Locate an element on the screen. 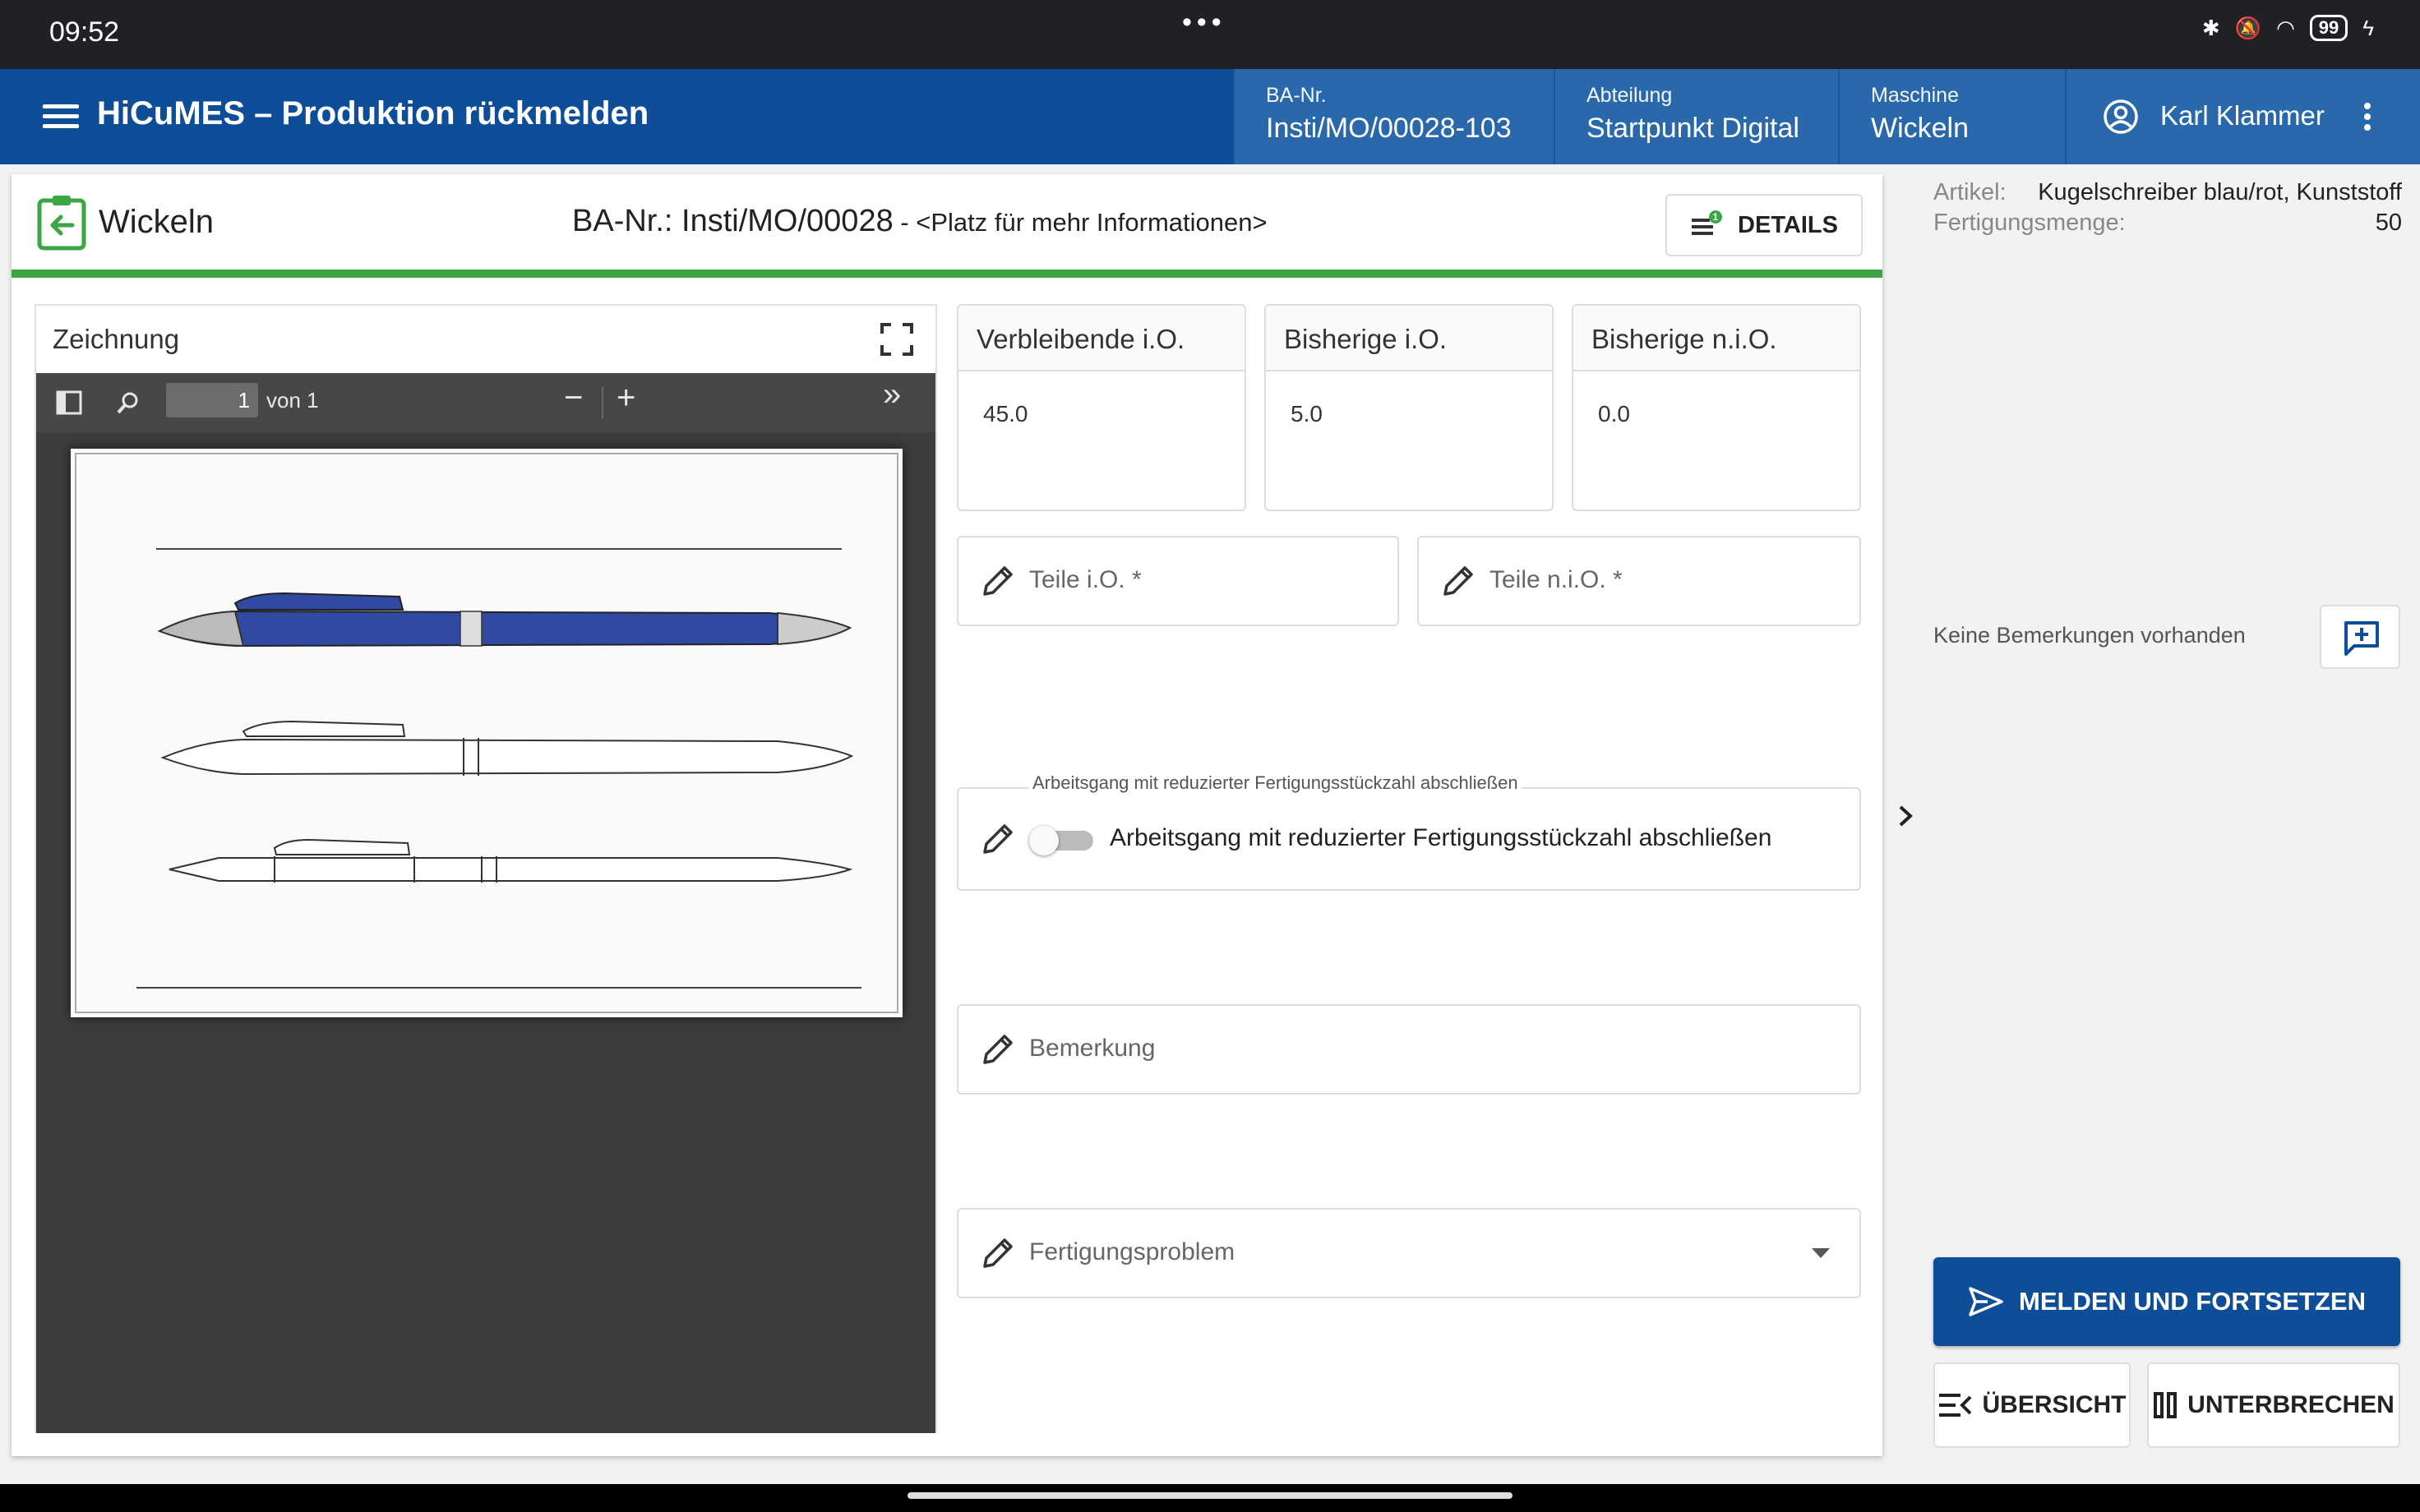 The width and height of the screenshot is (2420, 1512). maschine-label: Maschine is located at coordinates (1915, 95).